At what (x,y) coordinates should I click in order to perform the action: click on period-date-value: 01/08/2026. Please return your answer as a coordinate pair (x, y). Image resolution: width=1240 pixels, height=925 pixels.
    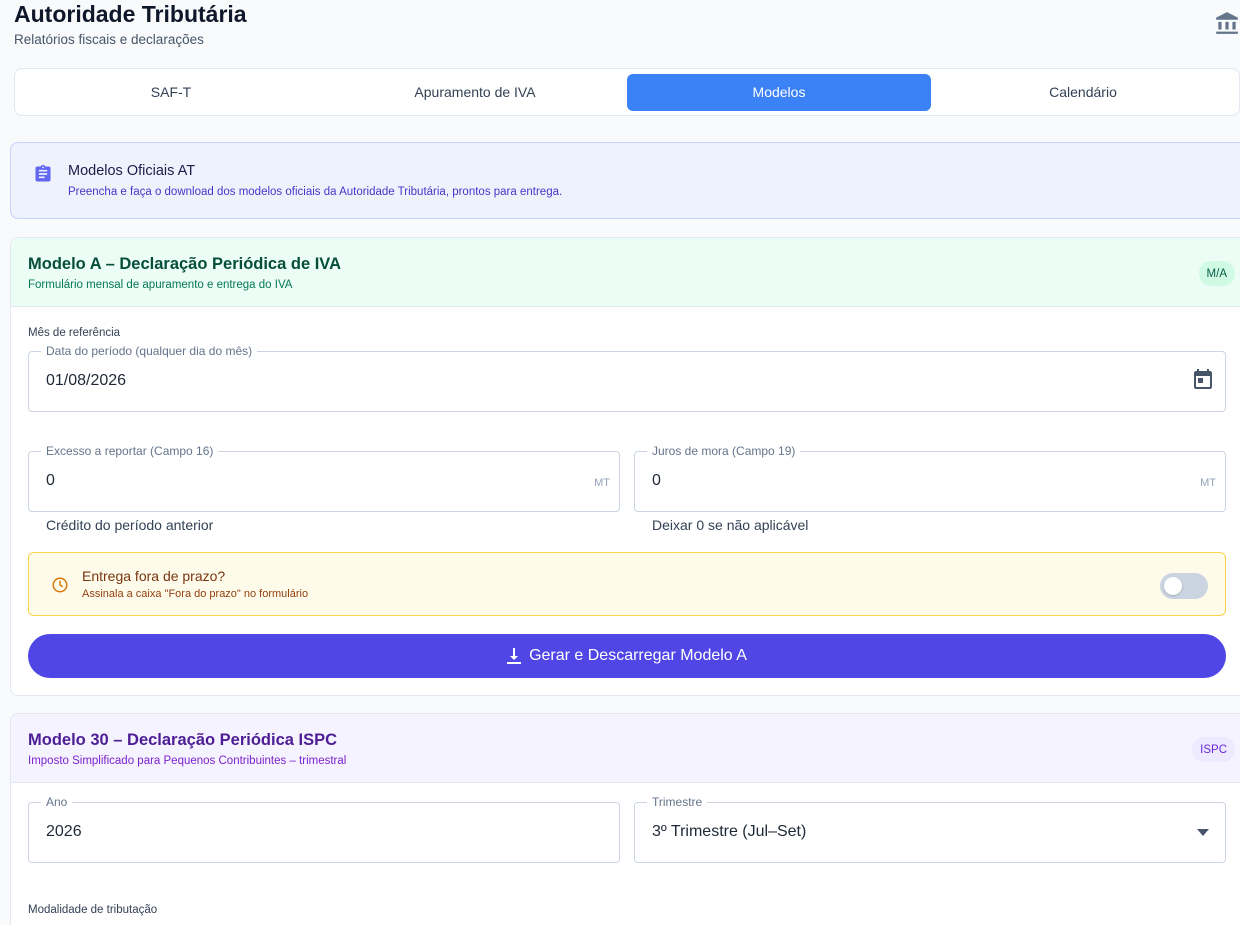
    Looking at the image, I should click on (86, 380).